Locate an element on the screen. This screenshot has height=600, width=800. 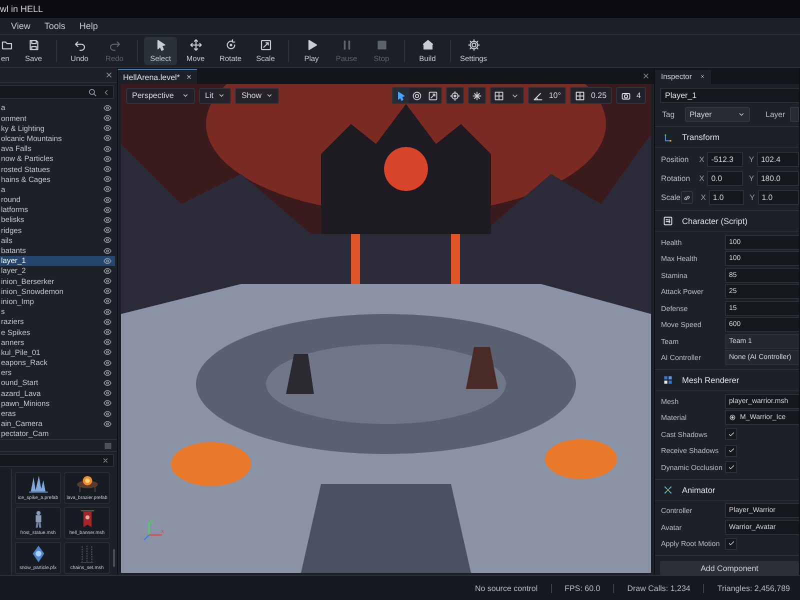
link-icon is located at coordinates (686, 198).